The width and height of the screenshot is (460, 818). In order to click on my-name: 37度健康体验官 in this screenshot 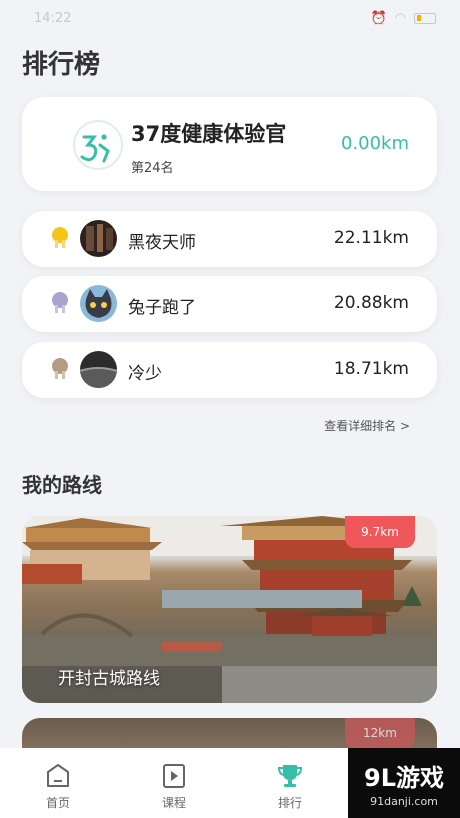, I will do `click(209, 134)`.